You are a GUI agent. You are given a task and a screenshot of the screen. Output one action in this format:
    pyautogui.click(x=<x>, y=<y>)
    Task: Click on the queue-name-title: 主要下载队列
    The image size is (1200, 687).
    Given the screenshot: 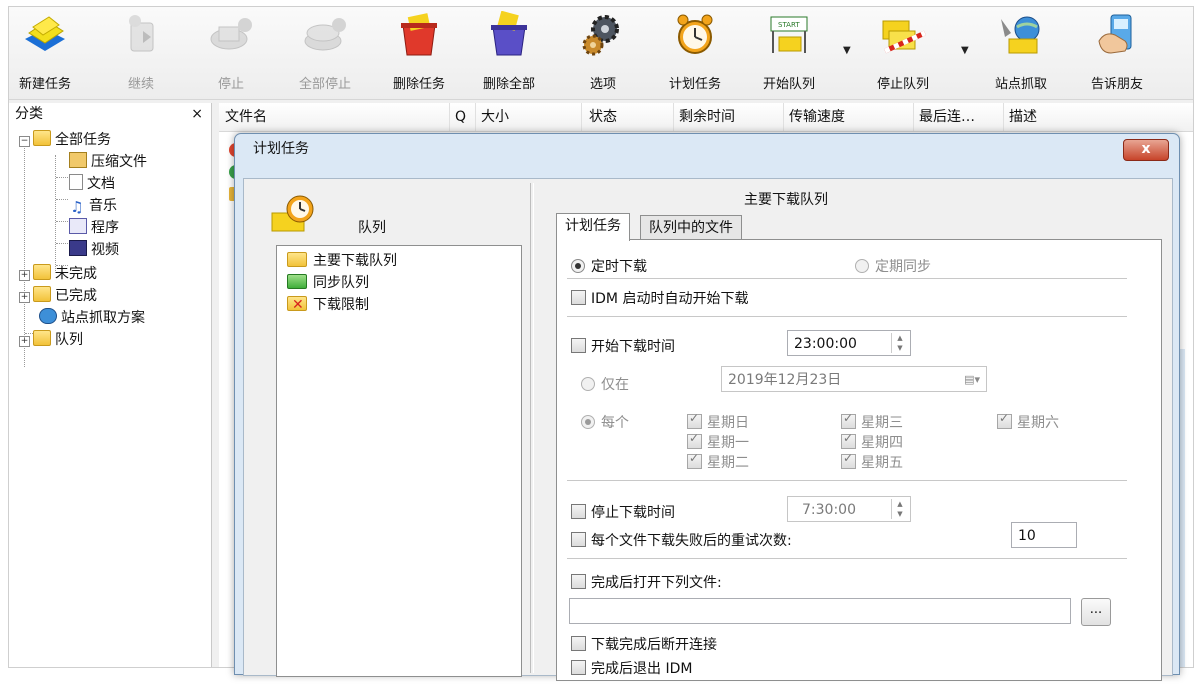 What is the action you would take?
    pyautogui.click(x=786, y=200)
    